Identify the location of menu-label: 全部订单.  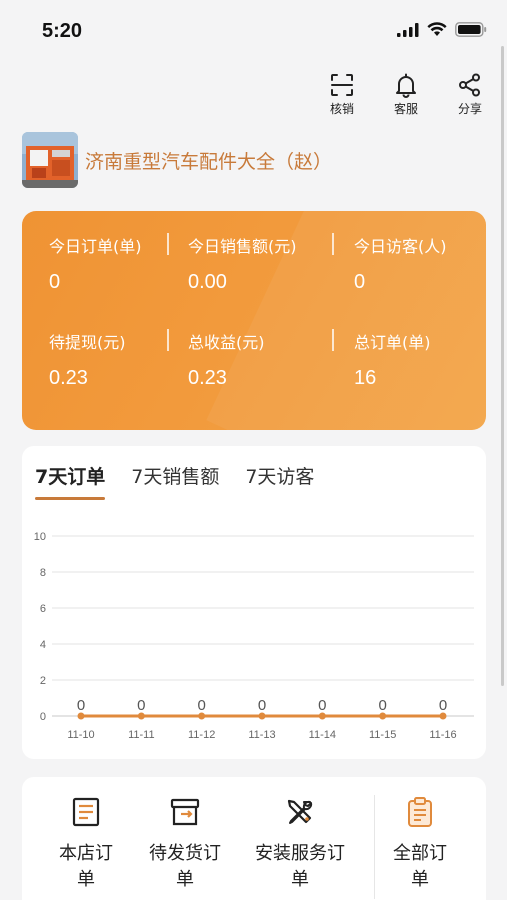
(420, 866).